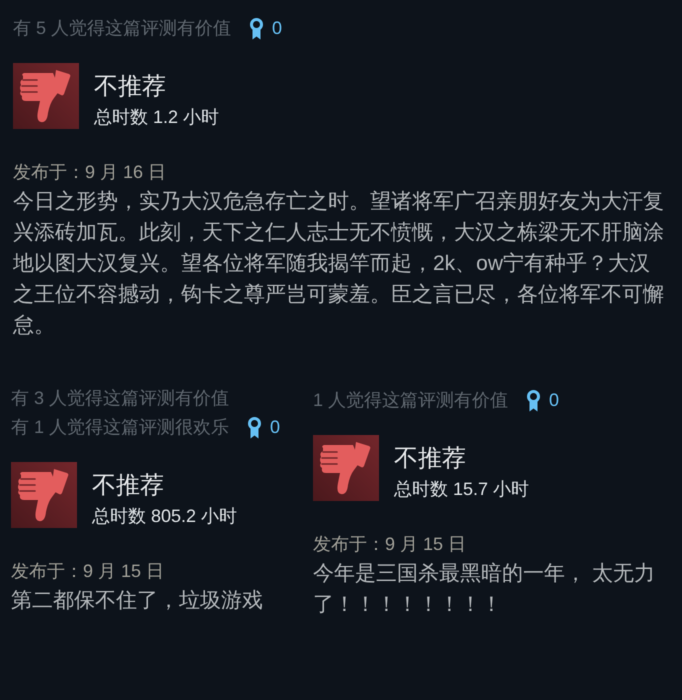 The height and width of the screenshot is (700, 682). What do you see at coordinates (120, 427) in the screenshot?
I see `helpful-count-text: 有 1 人觉得这篇评测很欢乐` at bounding box center [120, 427].